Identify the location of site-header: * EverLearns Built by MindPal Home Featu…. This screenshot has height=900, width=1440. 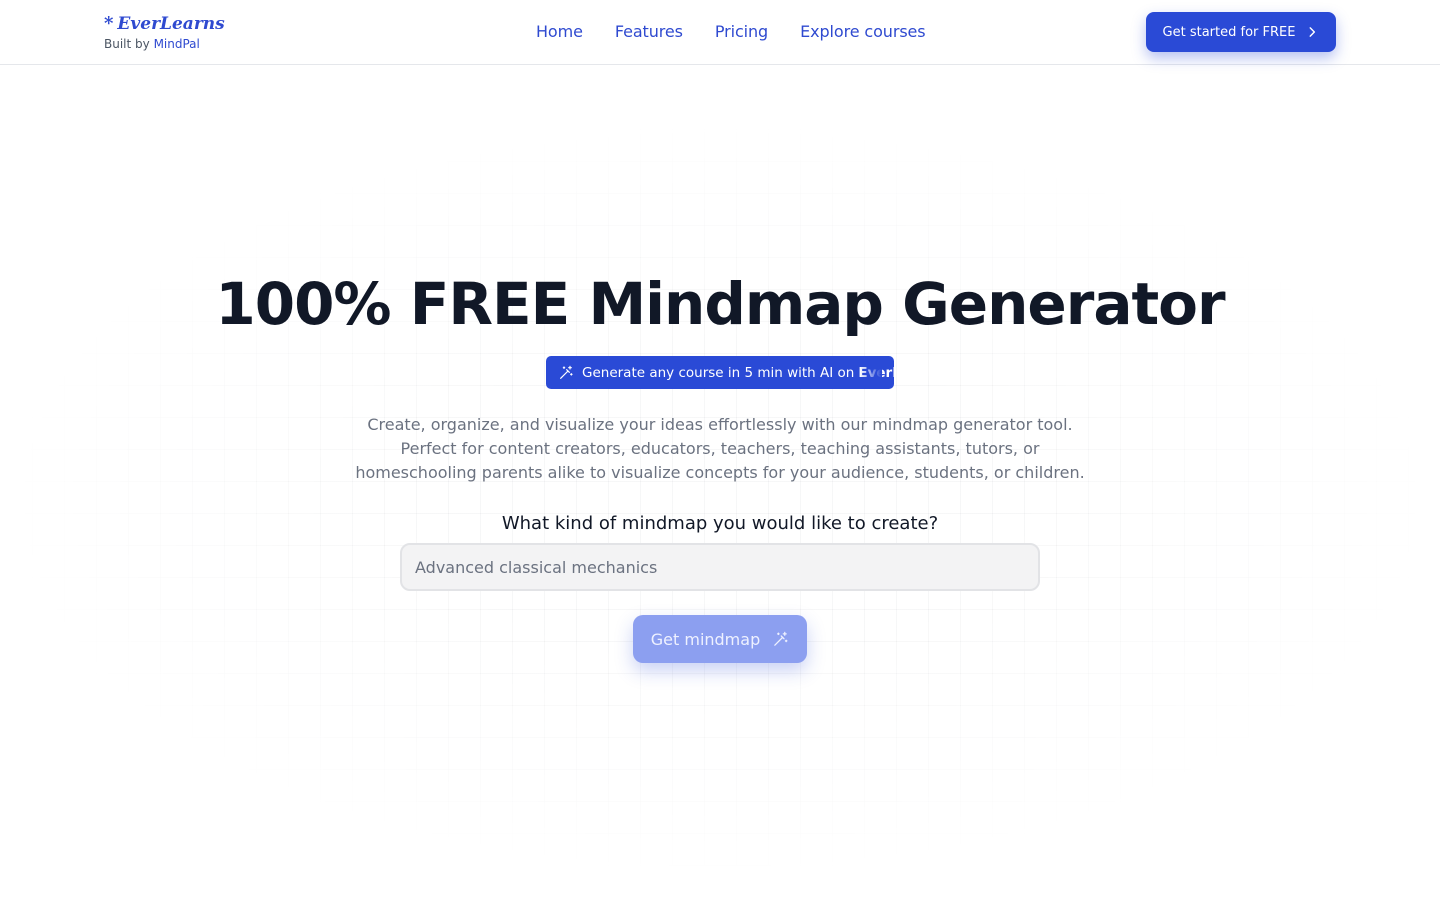
(720, 32).